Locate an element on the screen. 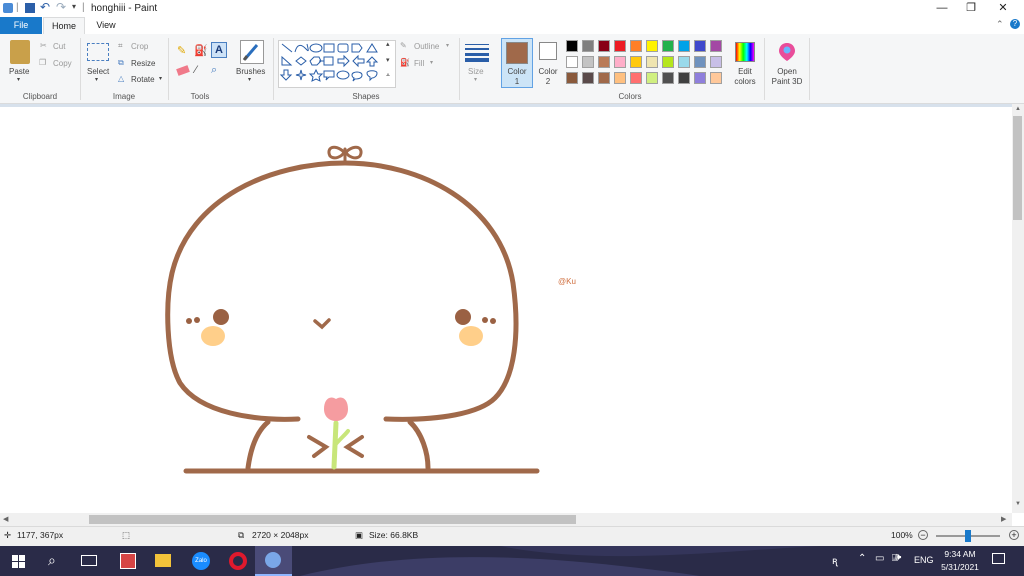  cut-icon: ✂ is located at coordinates (43, 45).